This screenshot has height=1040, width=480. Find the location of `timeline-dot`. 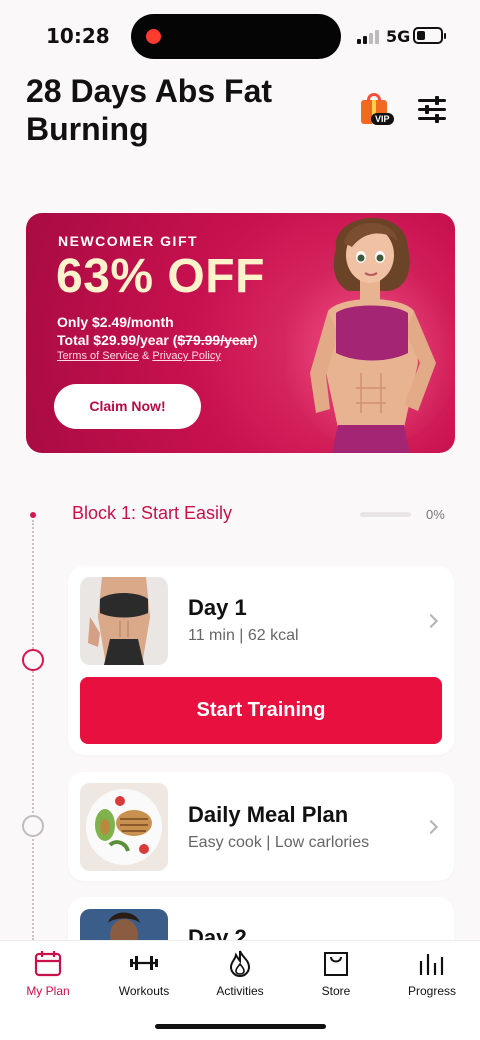

timeline-dot is located at coordinates (33, 515).